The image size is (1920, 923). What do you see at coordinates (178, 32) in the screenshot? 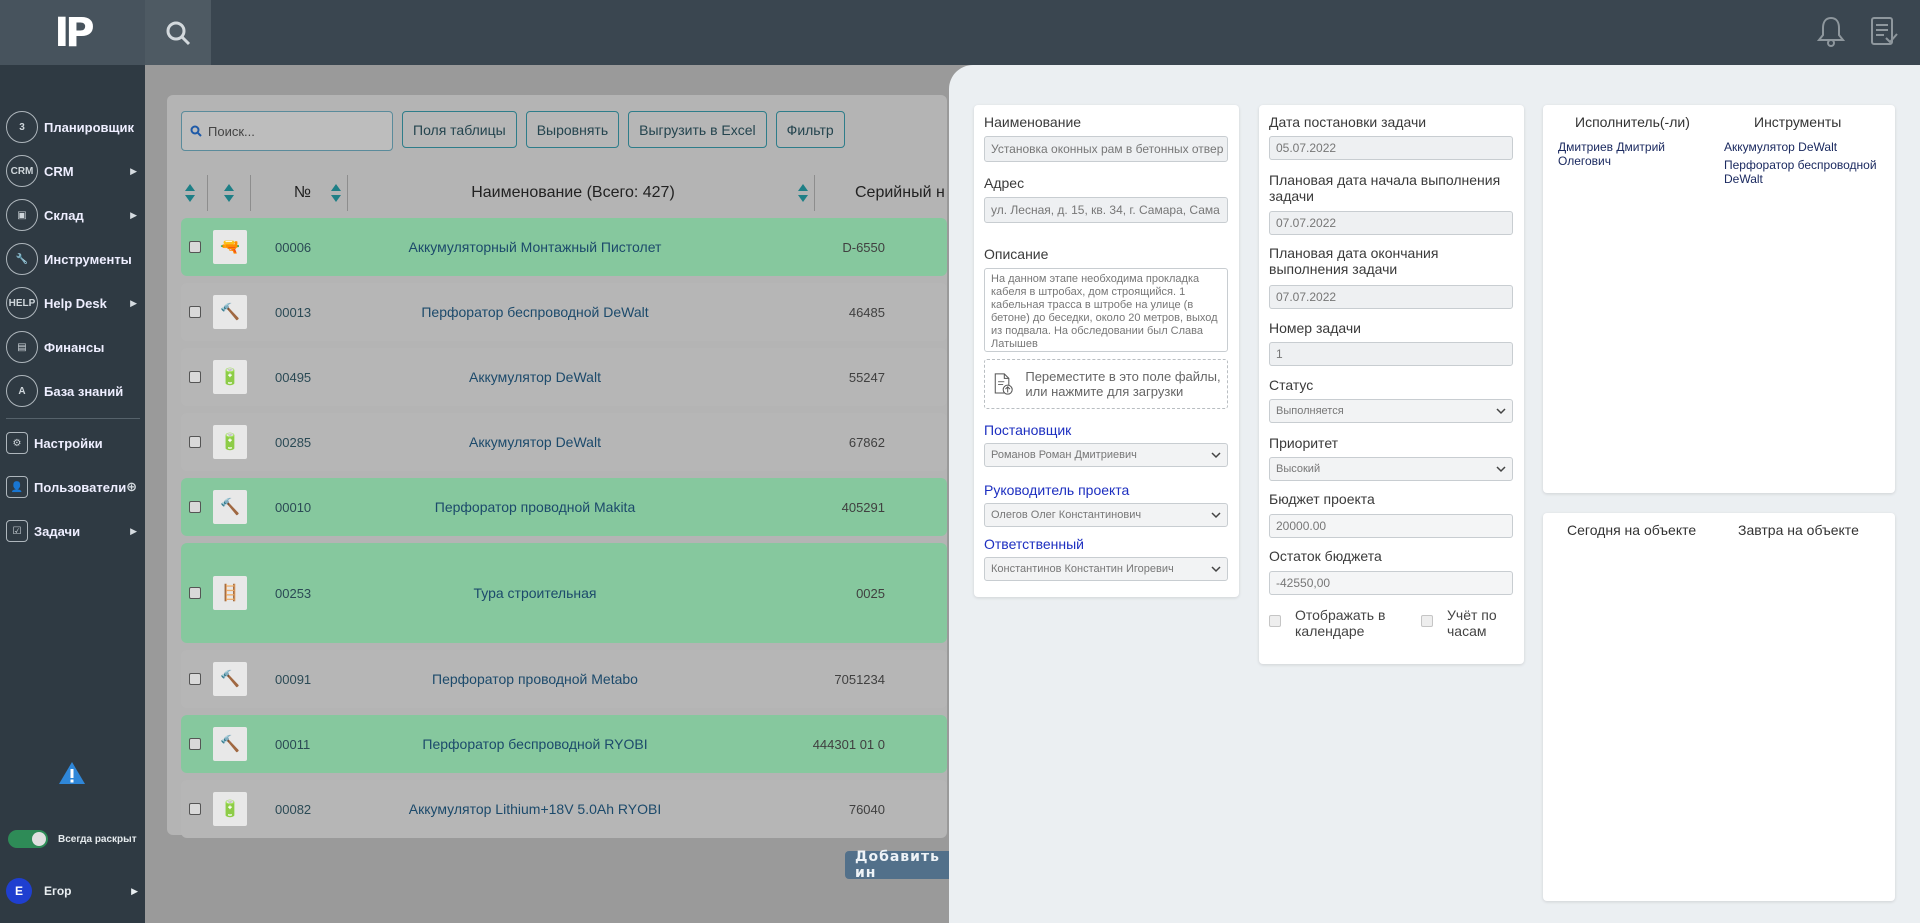
I see `search-icon` at bounding box center [178, 32].